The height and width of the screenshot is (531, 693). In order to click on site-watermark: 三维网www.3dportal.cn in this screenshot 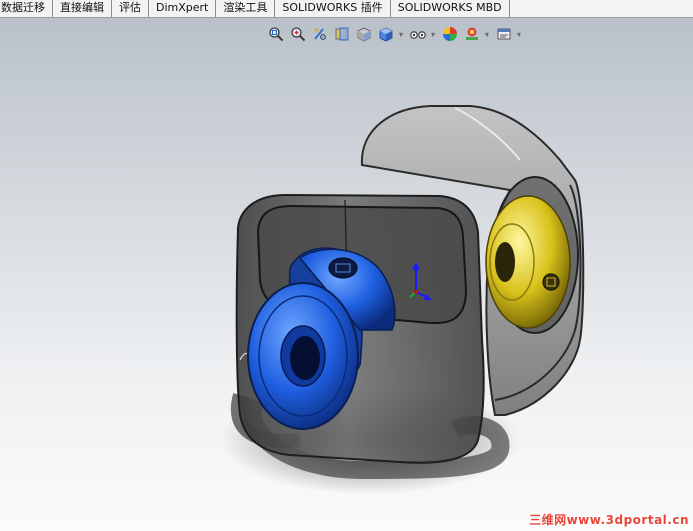, I will do `click(609, 520)`.